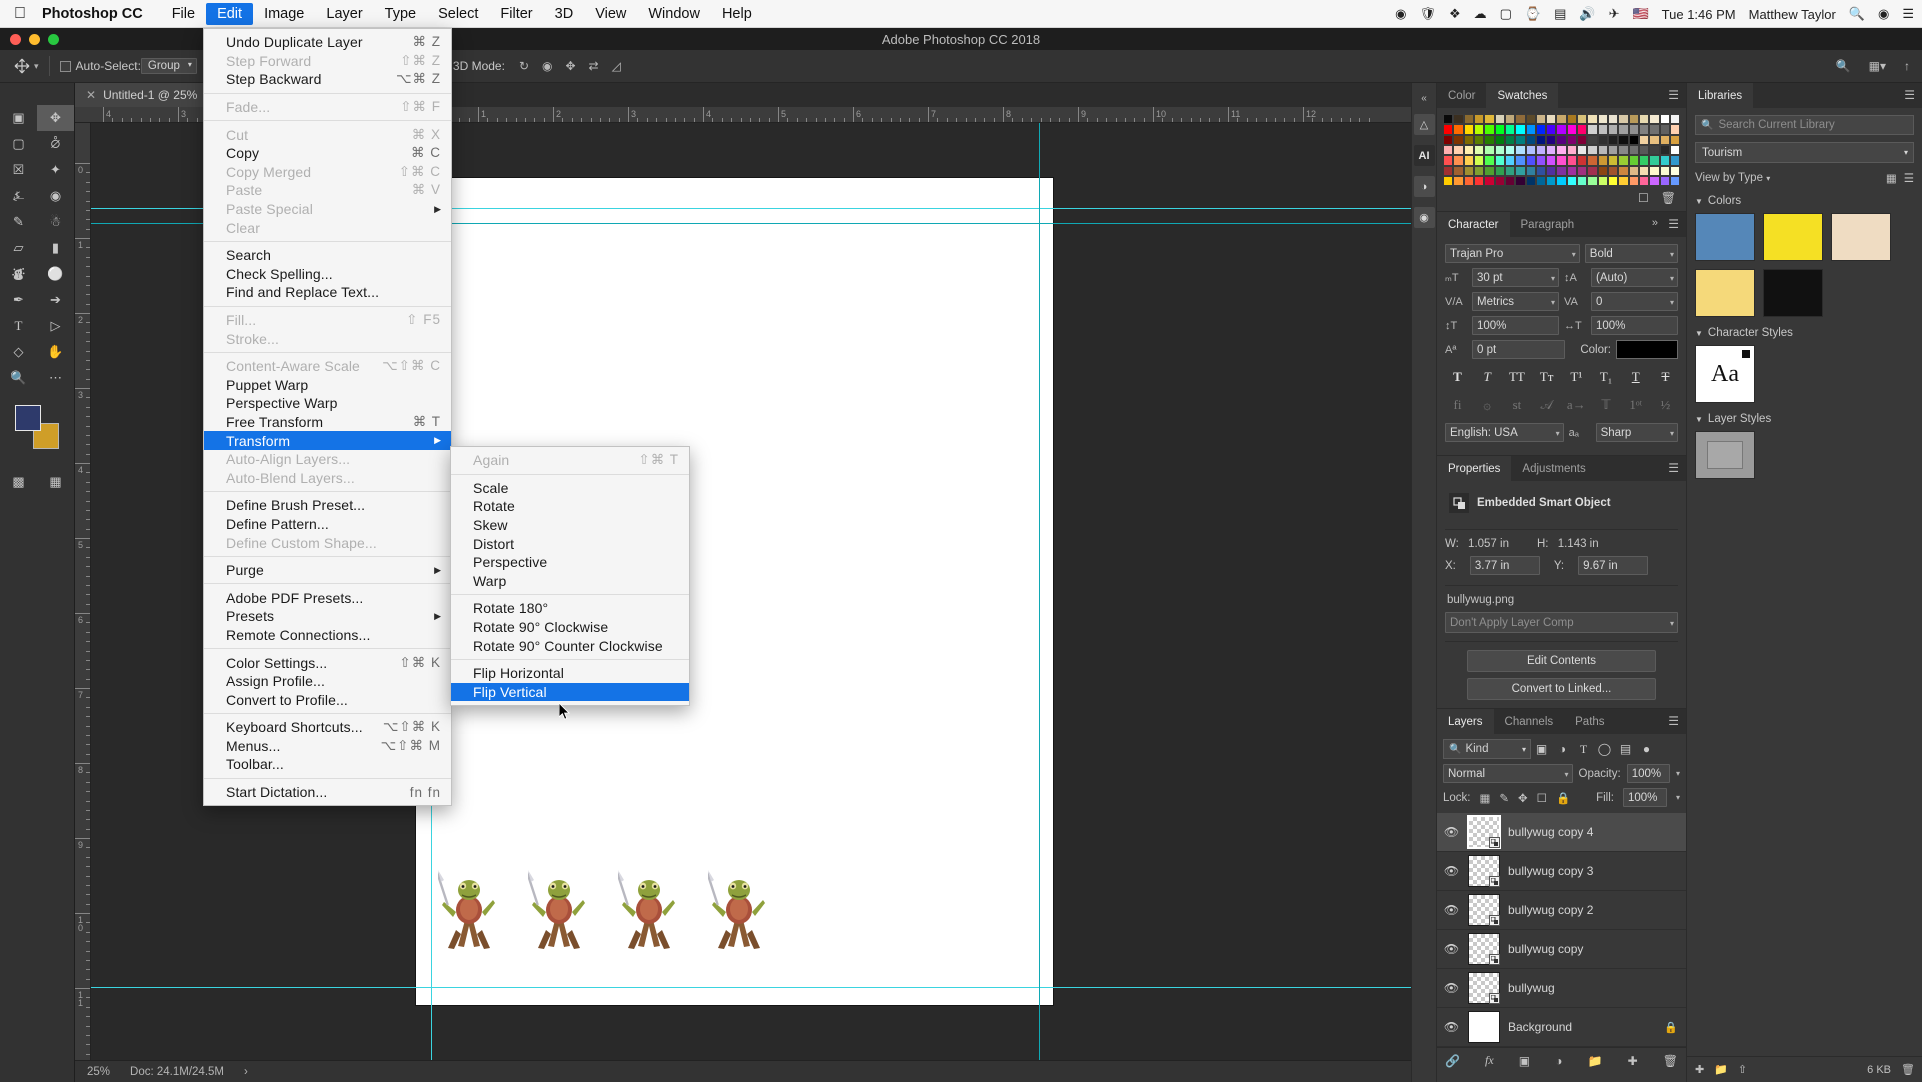 This screenshot has width=1922, height=1082. Describe the element at coordinates (1461, 95) in the screenshot. I see `tab-color: Color` at that location.